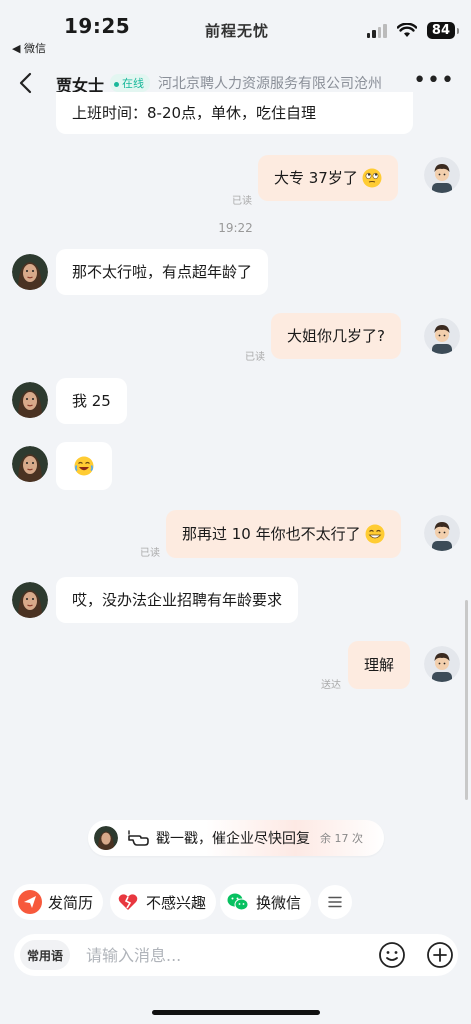 Image resolution: width=471 pixels, height=1024 pixels. I want to click on message-text: 理解, so click(379, 665).